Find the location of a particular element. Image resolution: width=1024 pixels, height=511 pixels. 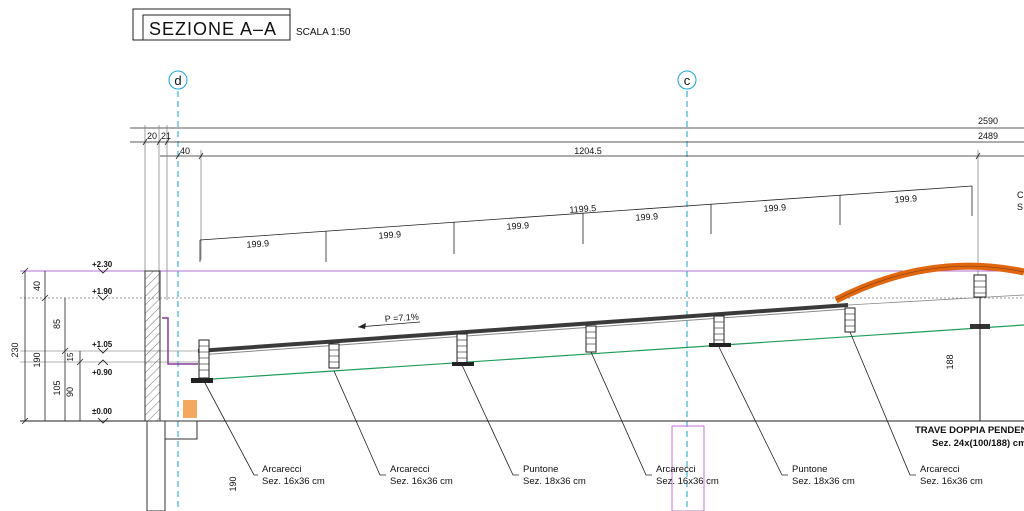

beam-label: TRAVE DOPPIA PENDEN Sez. 24x(100/188) cm is located at coordinates (969, 437).